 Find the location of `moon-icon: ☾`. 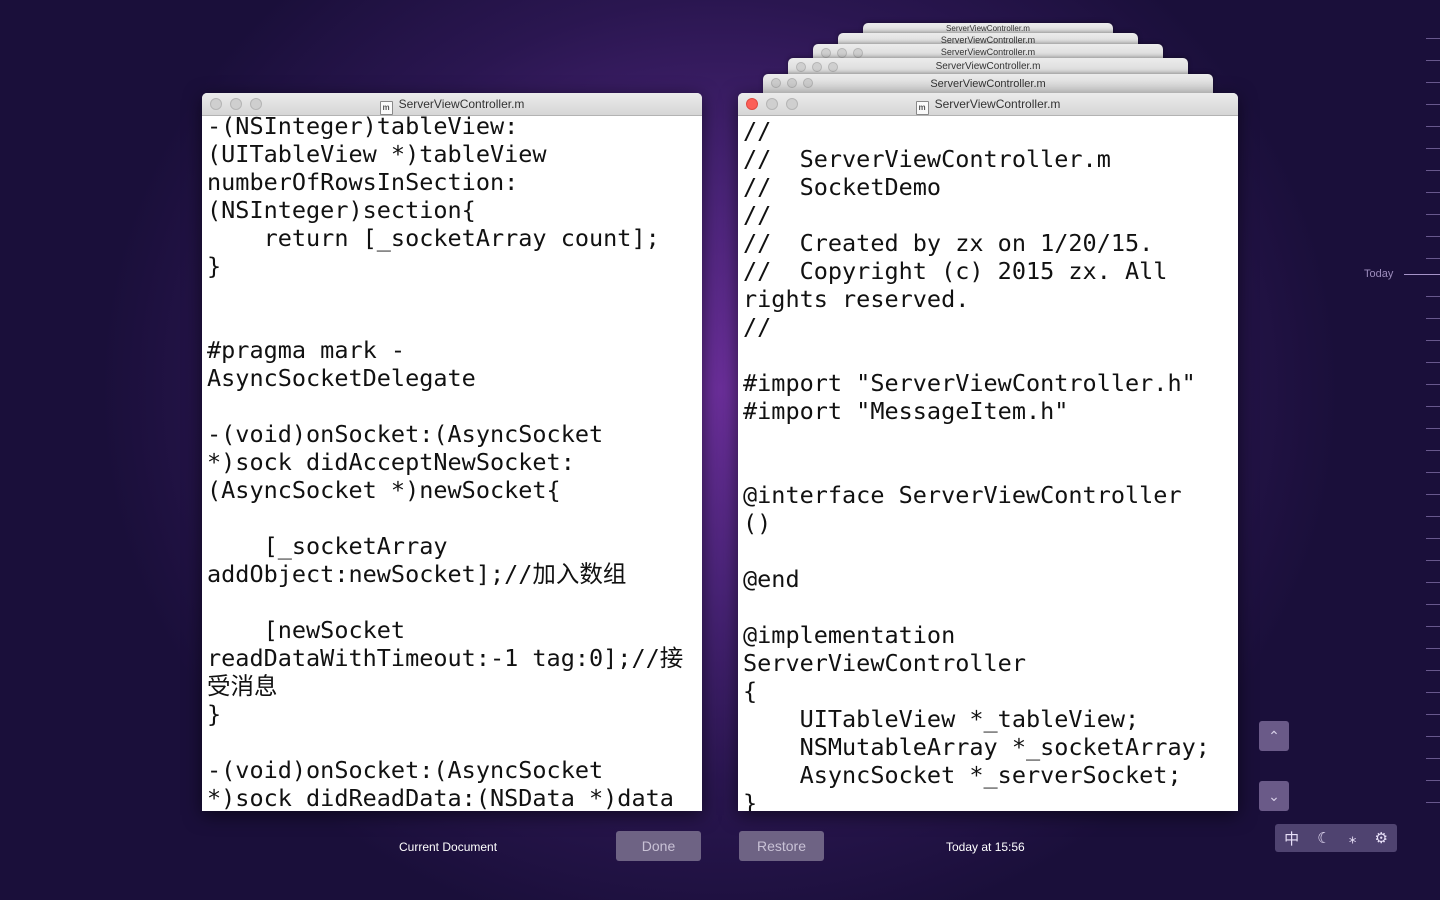

moon-icon: ☾ is located at coordinates (1323, 838).